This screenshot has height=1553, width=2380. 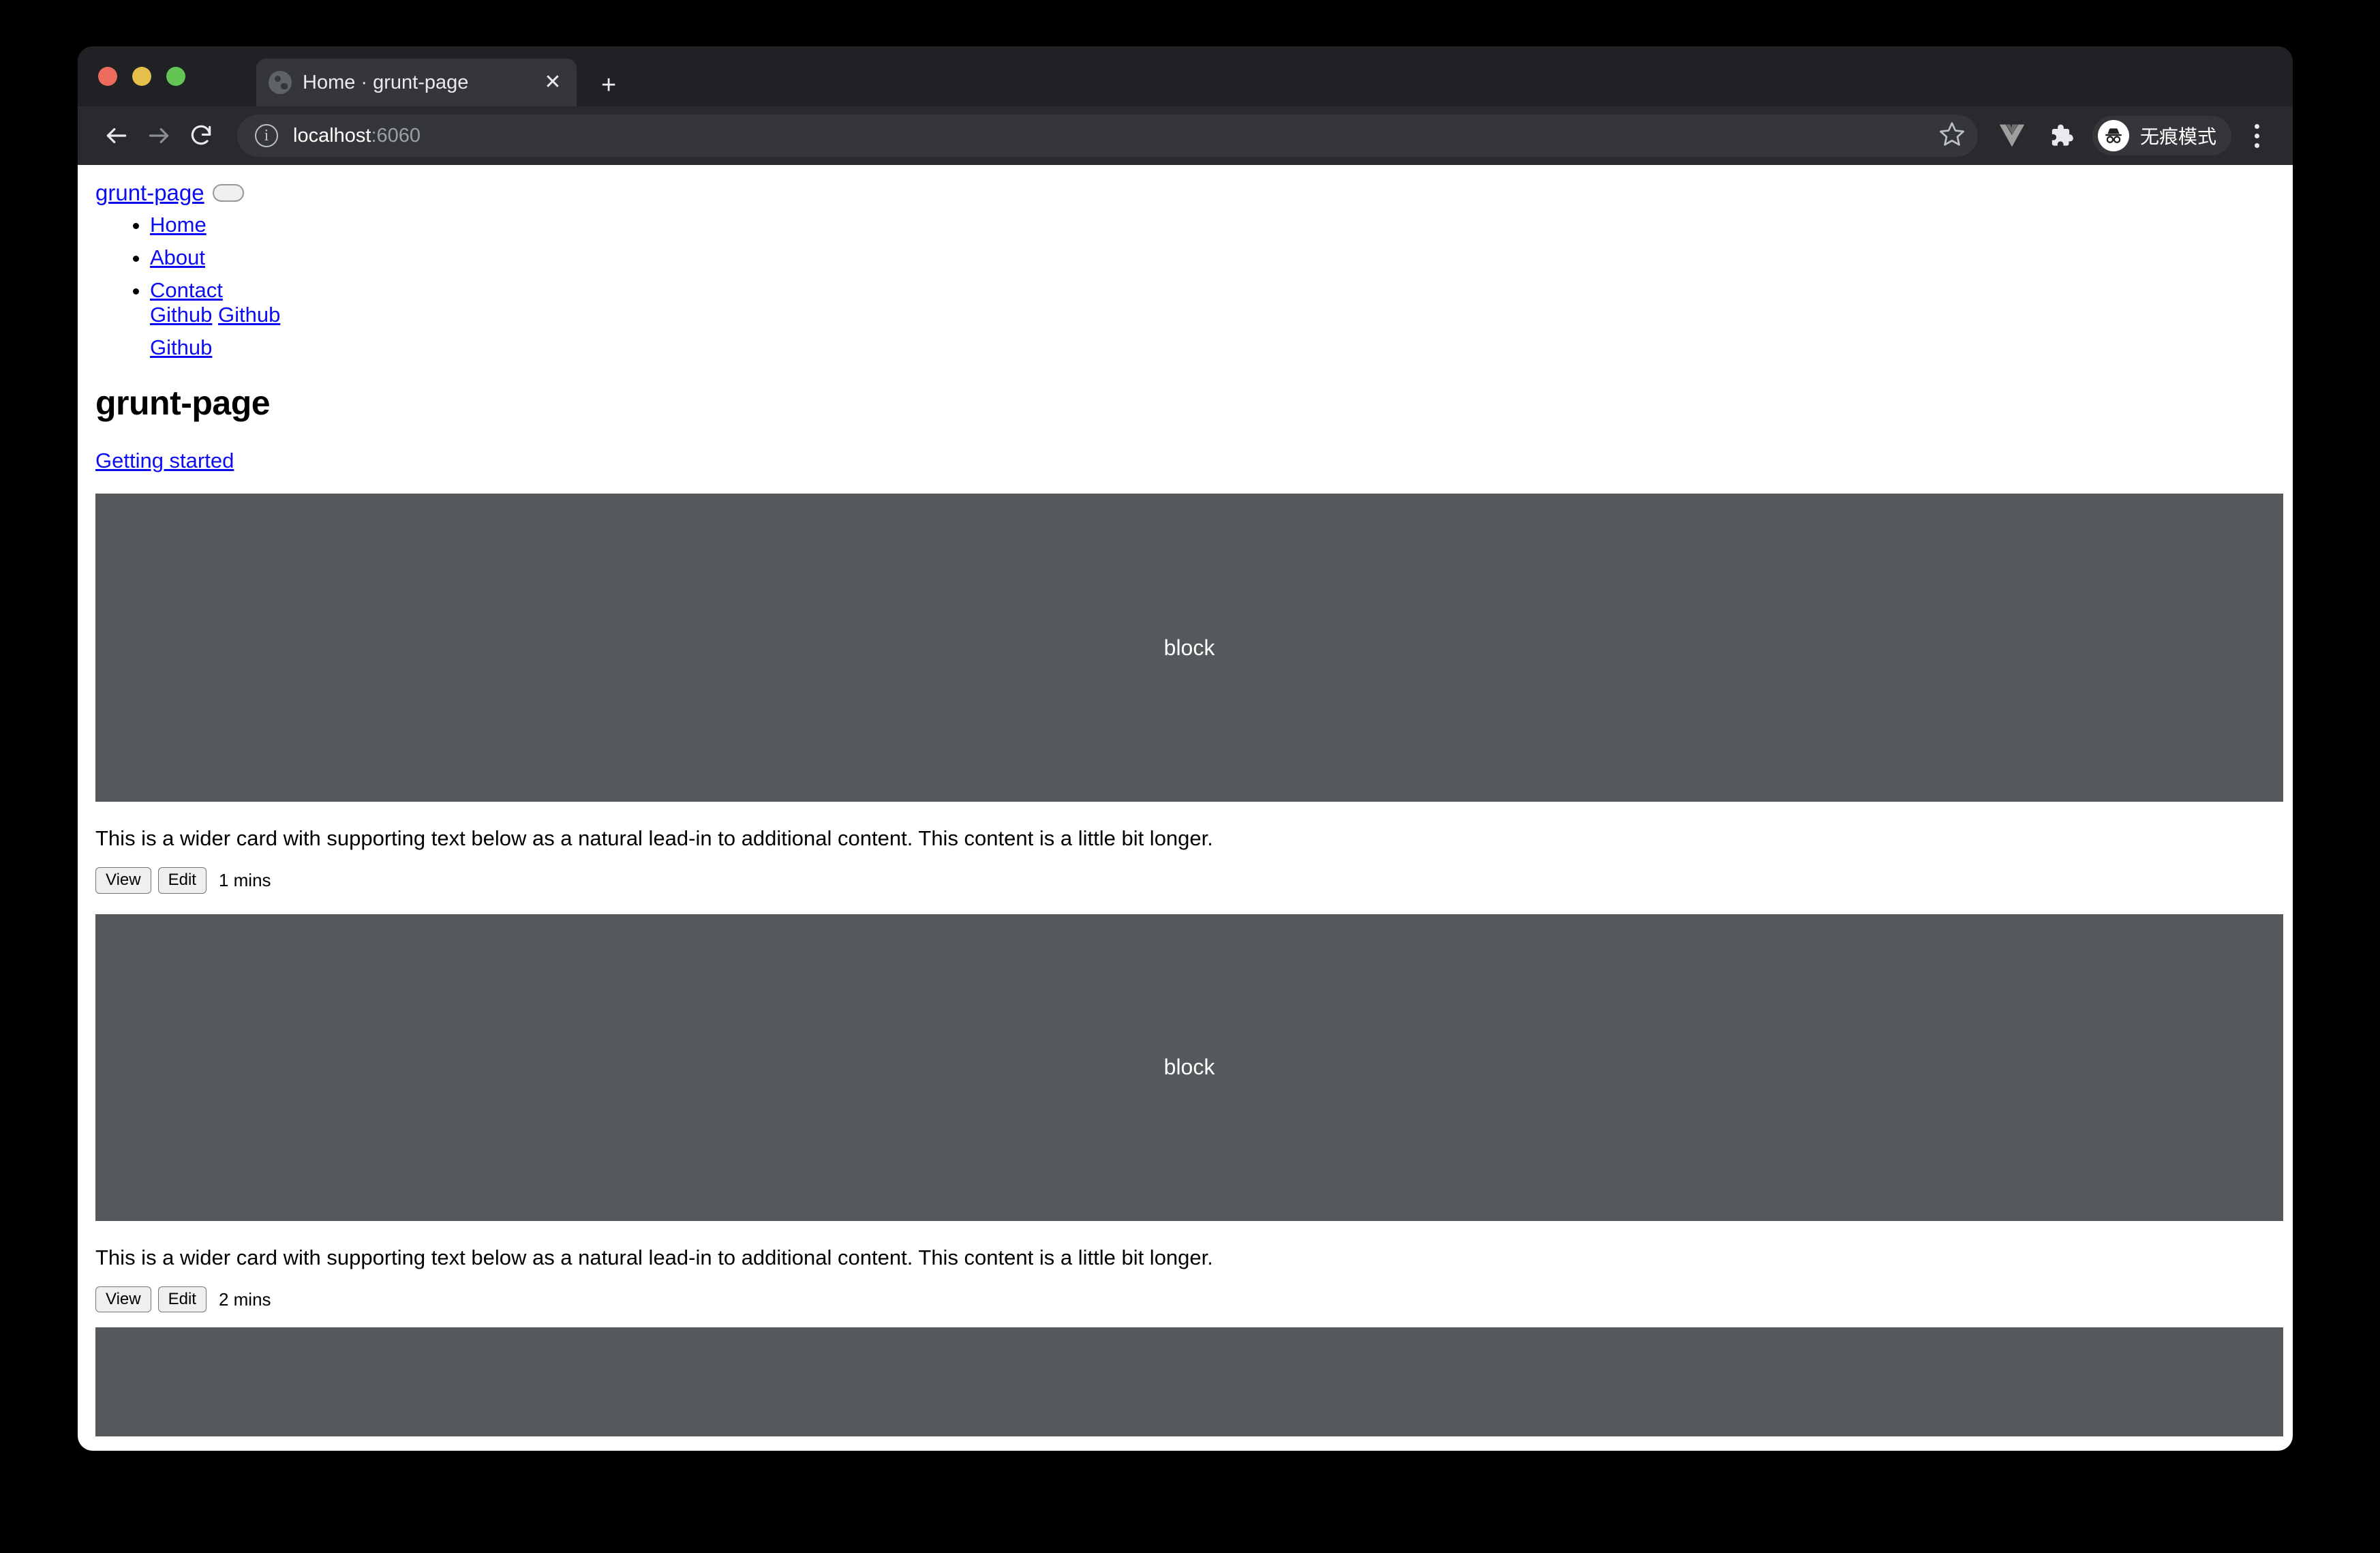 What do you see at coordinates (1185, 76) in the screenshot?
I see `tab-strip: Home · grunt-page ✕ +` at bounding box center [1185, 76].